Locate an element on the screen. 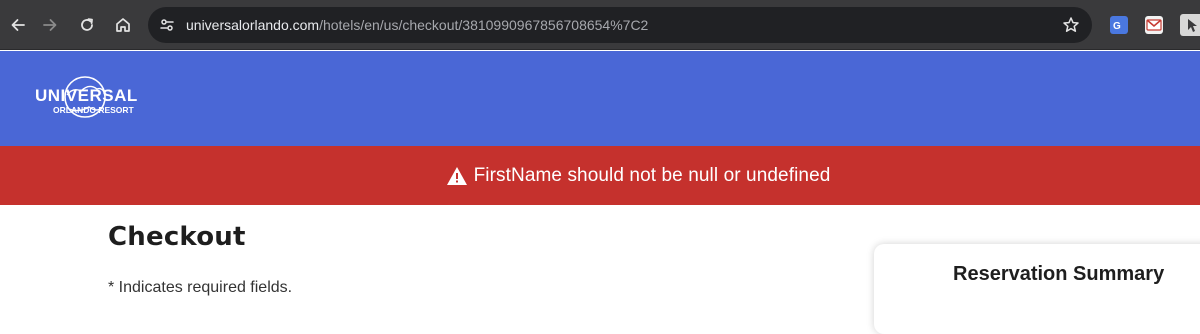  mail-icon is located at coordinates (1154, 25).